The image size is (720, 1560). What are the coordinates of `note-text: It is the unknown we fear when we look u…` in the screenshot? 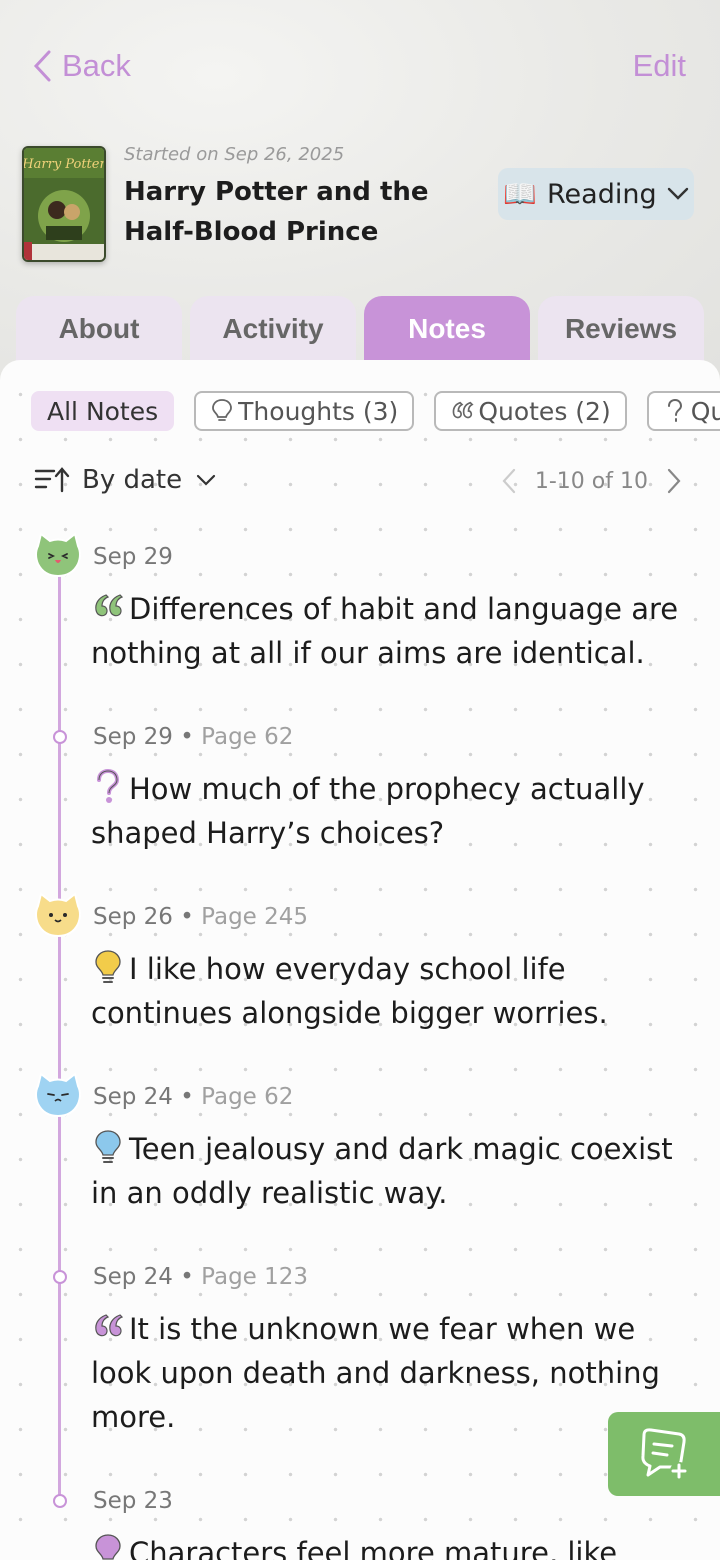 It's located at (386, 1373).